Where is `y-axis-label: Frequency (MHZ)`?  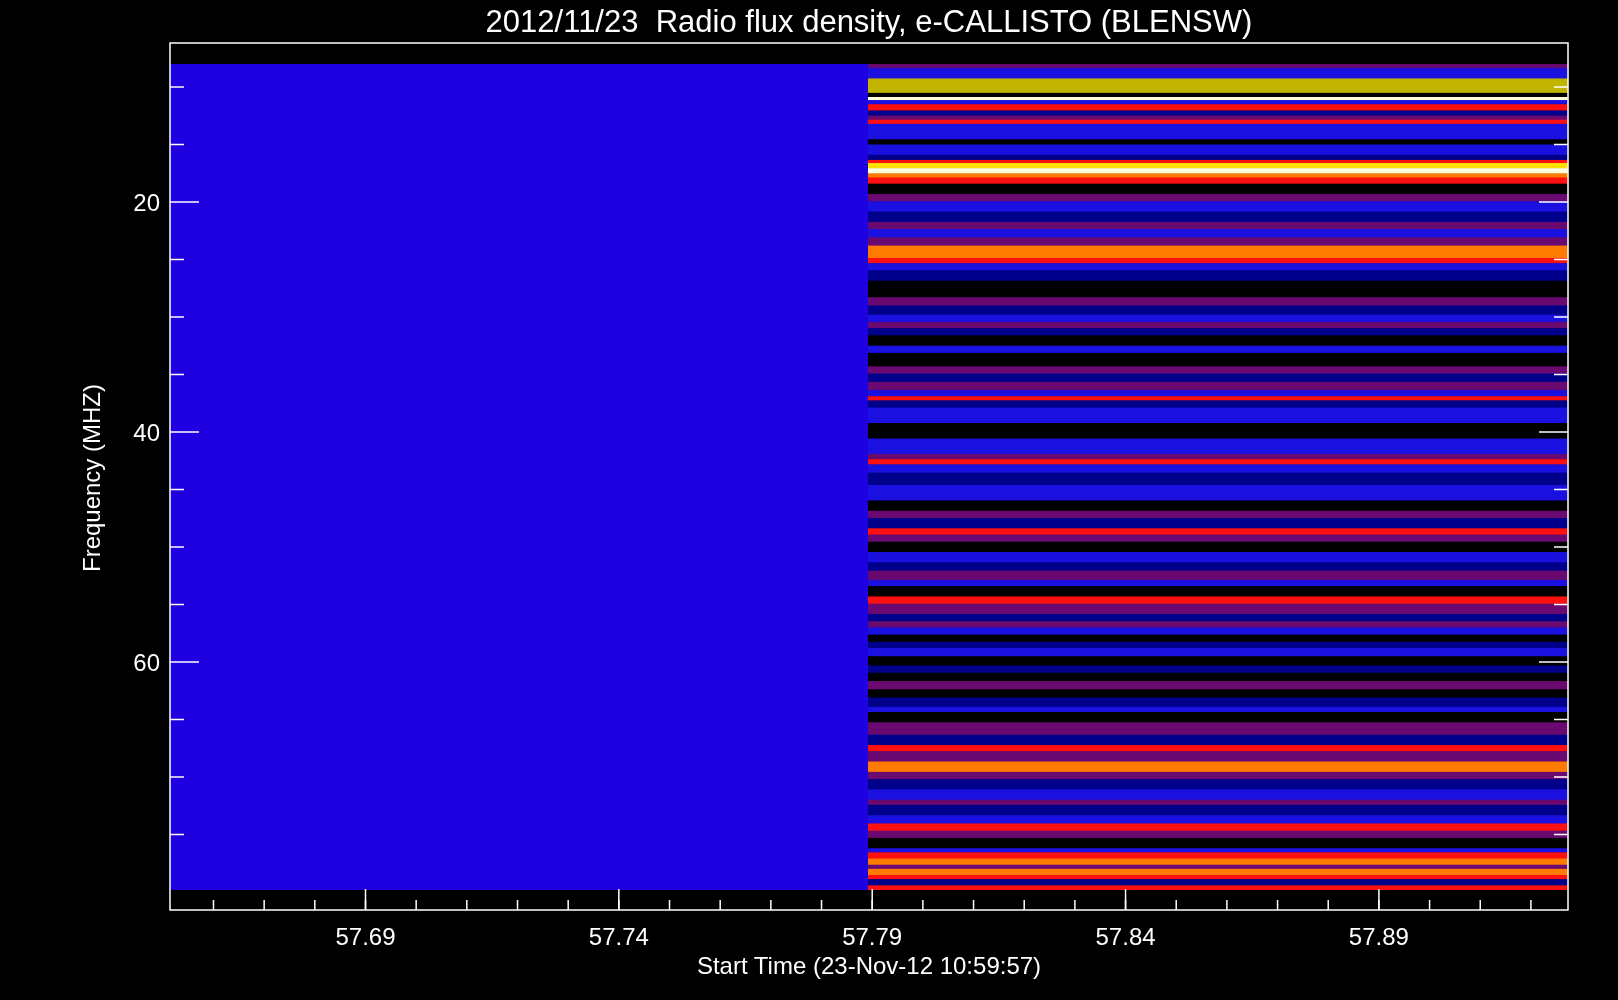 y-axis-label: Frequency (MHZ) is located at coordinates (91, 478).